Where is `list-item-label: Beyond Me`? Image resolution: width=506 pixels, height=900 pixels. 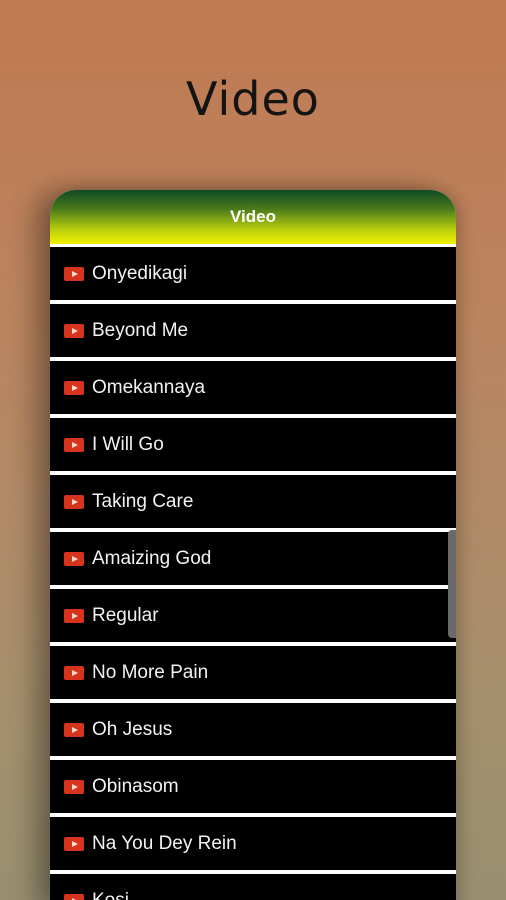 list-item-label: Beyond Me is located at coordinates (140, 330).